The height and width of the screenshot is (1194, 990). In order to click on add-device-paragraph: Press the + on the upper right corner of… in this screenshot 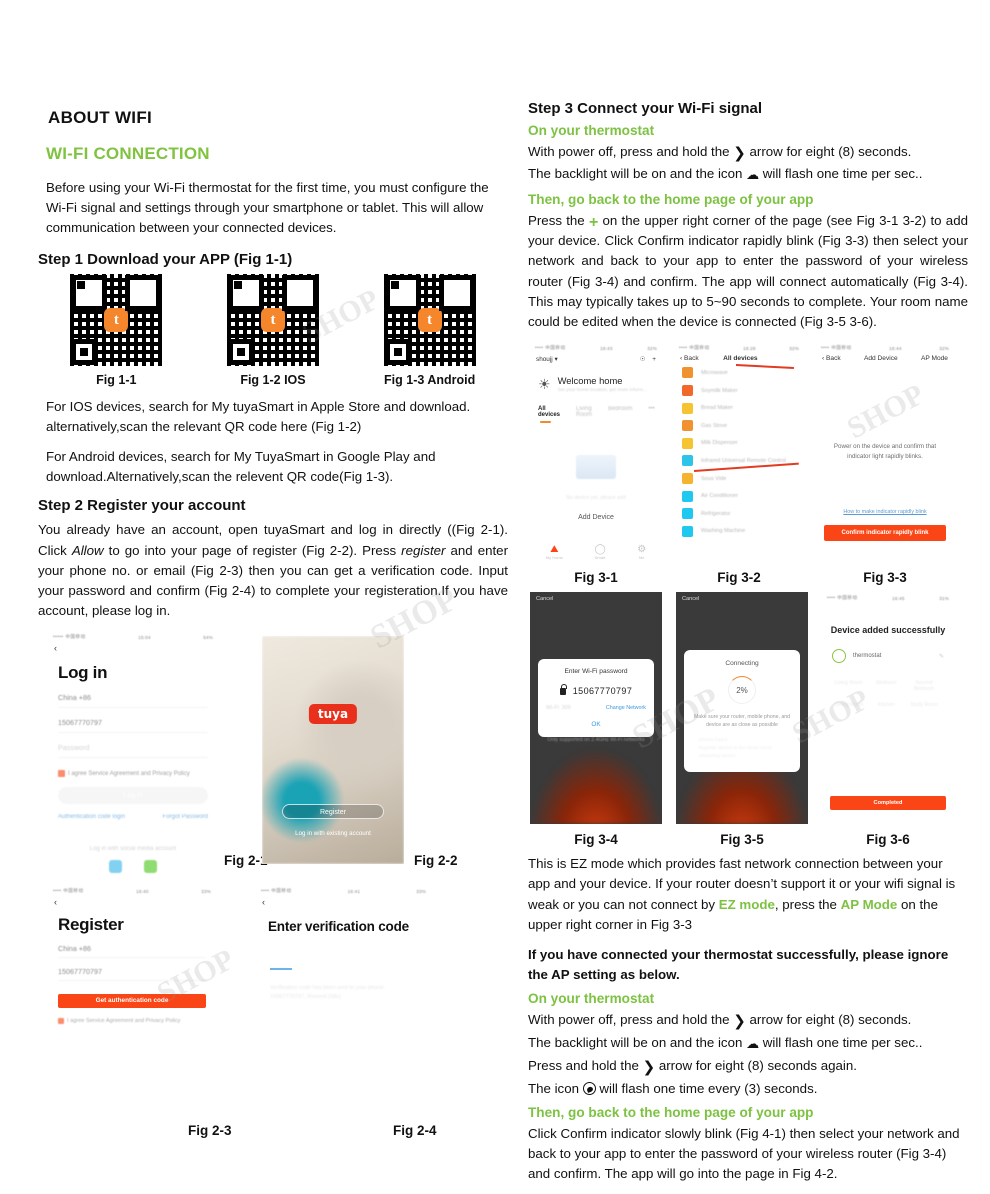, I will do `click(748, 271)`.